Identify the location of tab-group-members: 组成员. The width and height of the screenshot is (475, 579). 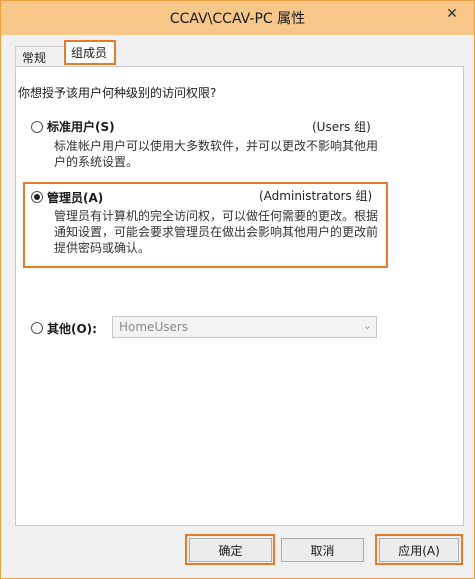
(90, 54).